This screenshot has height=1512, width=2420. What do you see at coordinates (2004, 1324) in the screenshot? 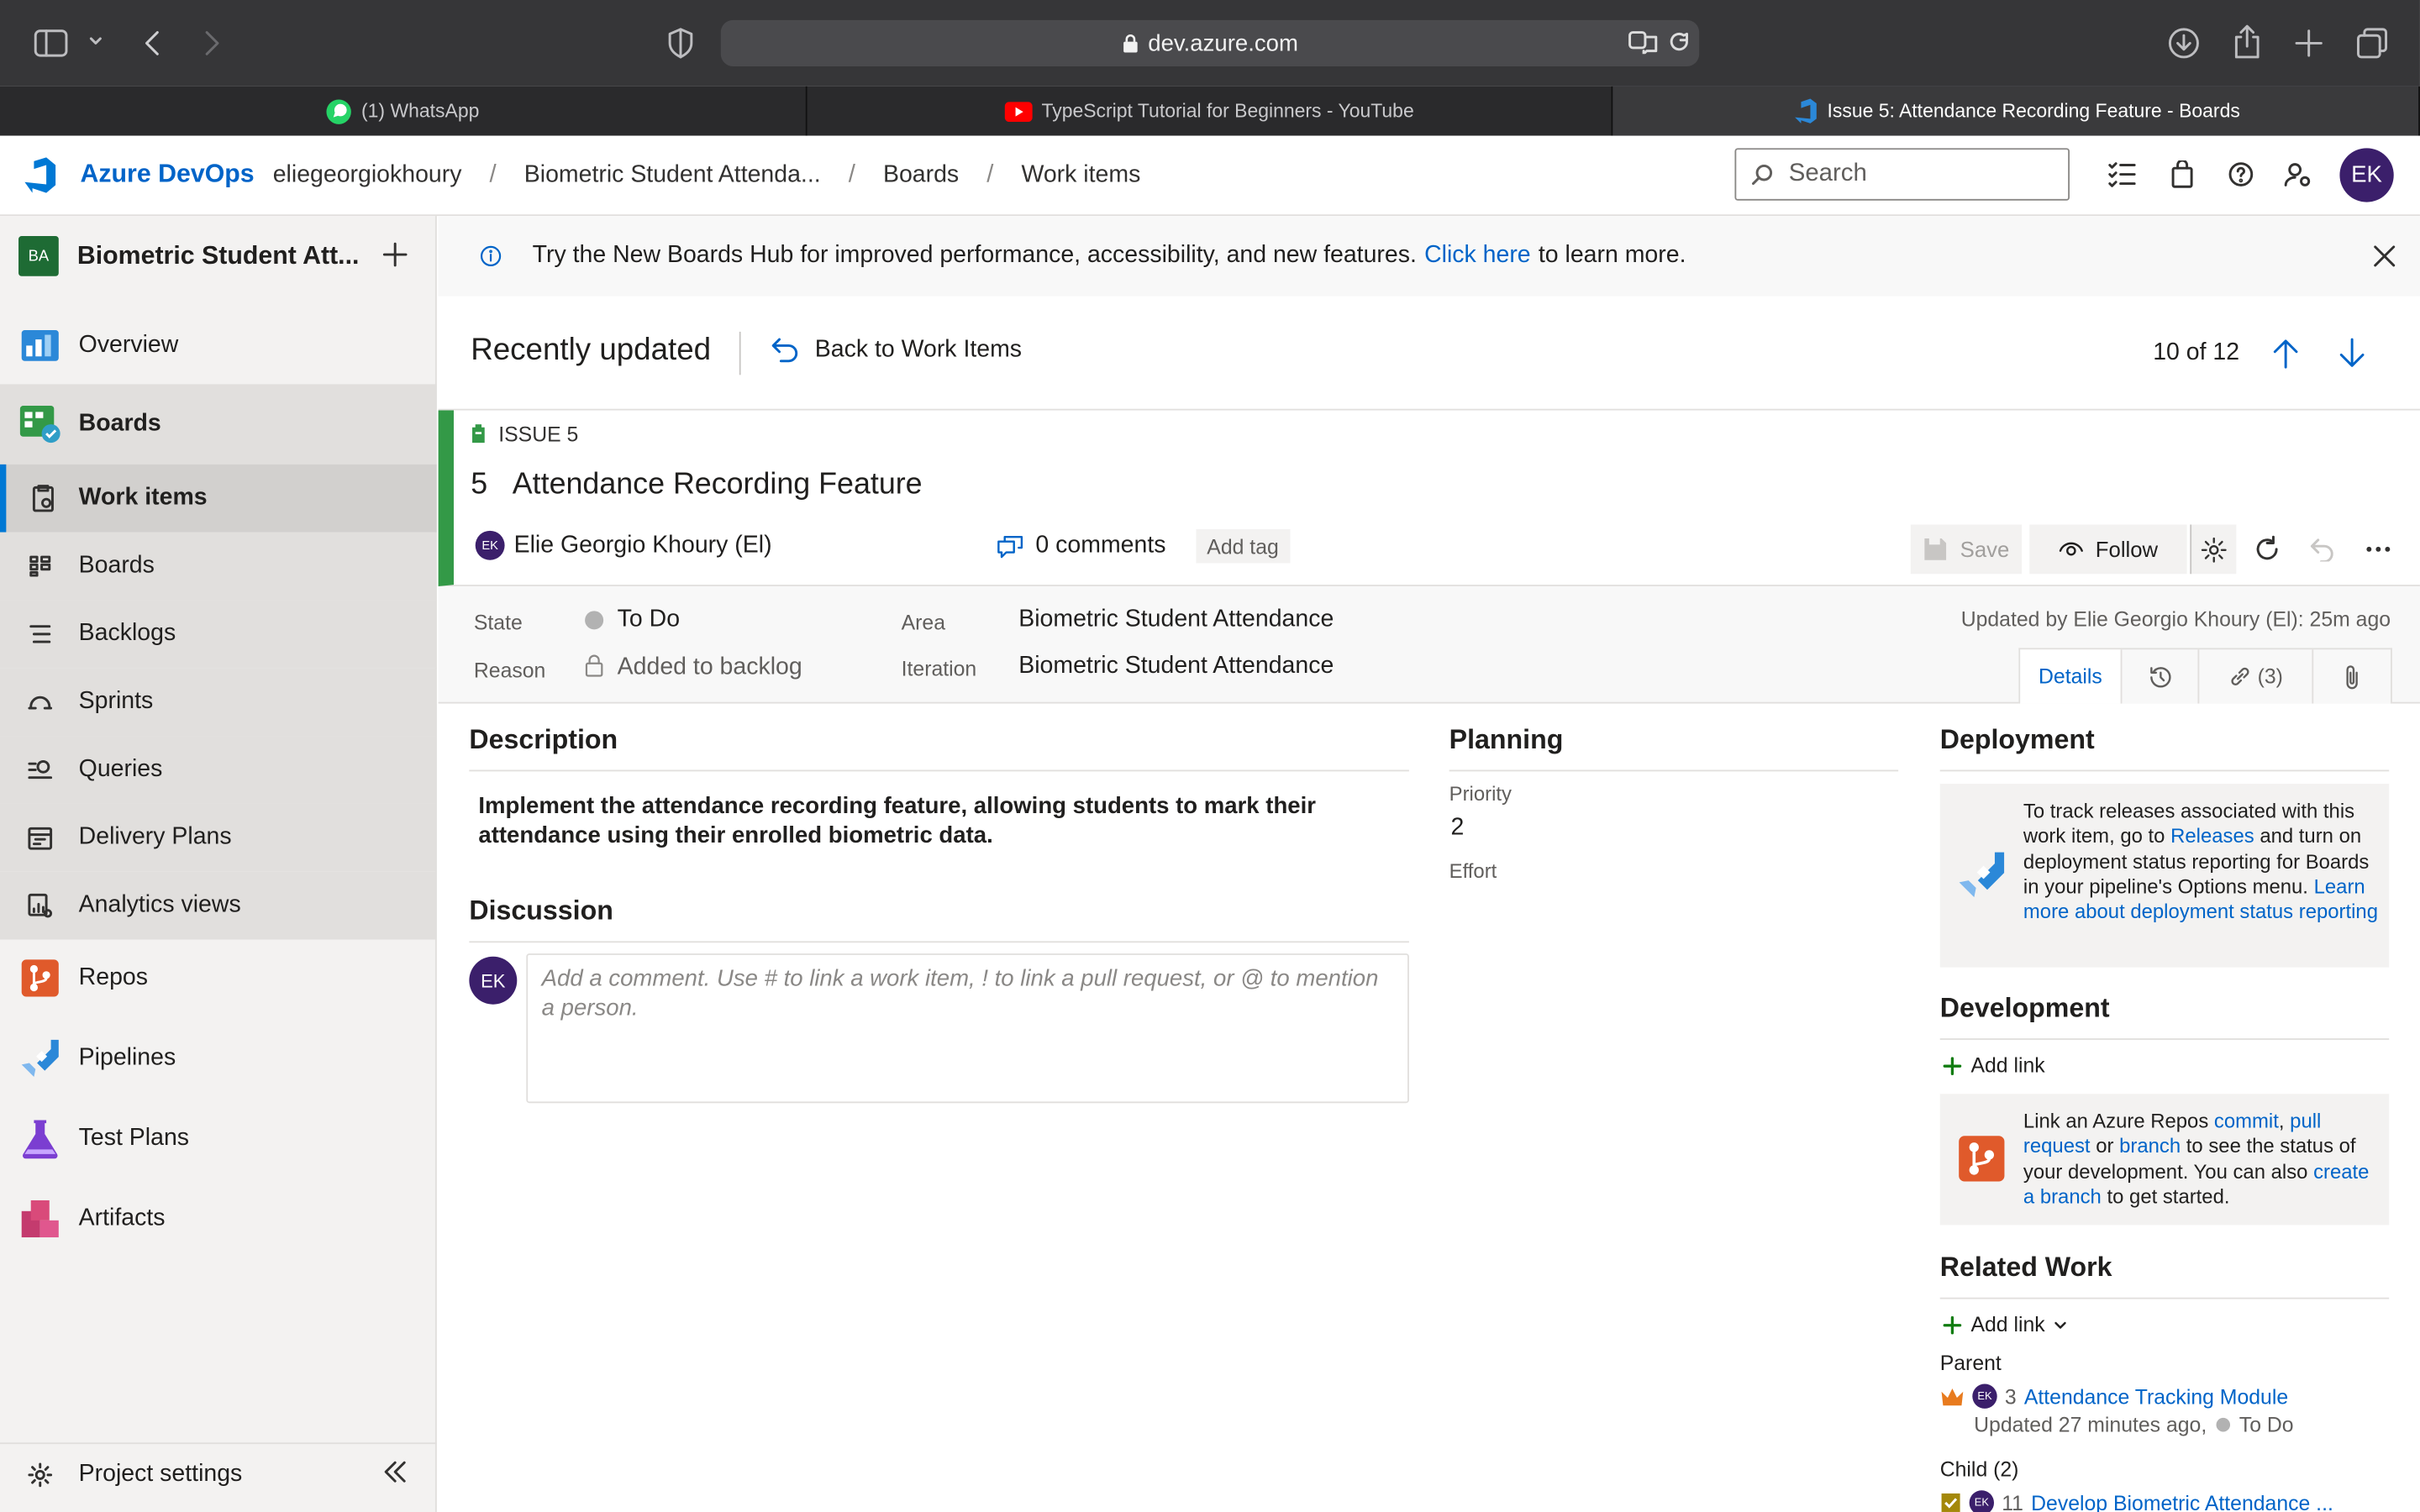
I see `related-add-link: Add link` at bounding box center [2004, 1324].